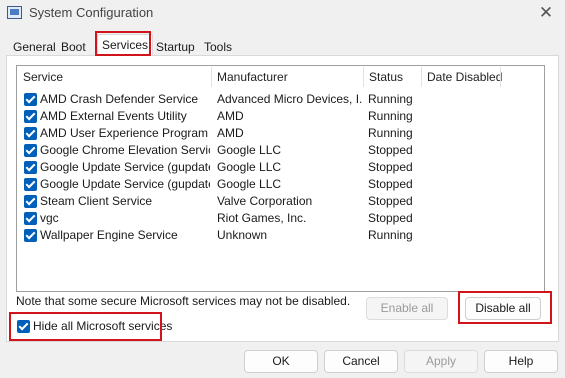  I want to click on column-header-date-disabled: Date Disabled, so click(482, 77).